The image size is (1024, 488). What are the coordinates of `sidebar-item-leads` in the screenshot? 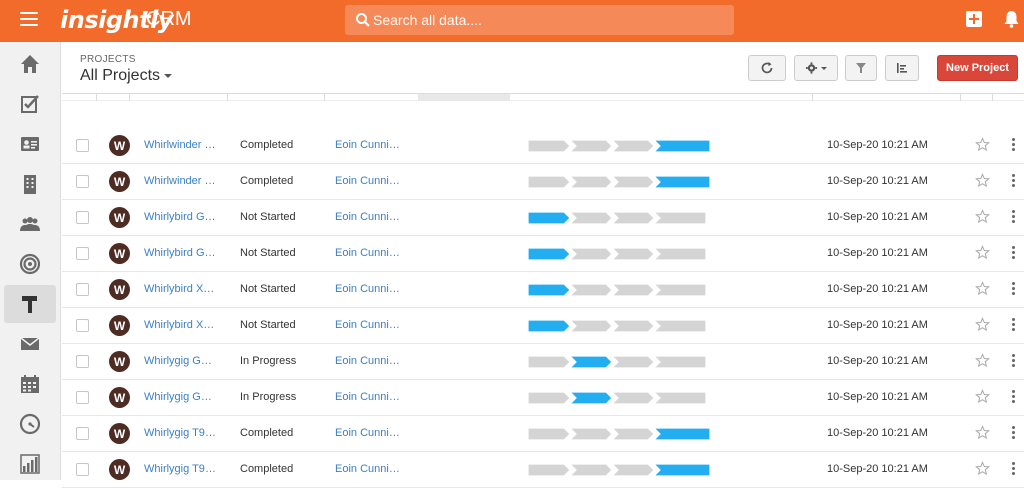 It's located at (30, 224).